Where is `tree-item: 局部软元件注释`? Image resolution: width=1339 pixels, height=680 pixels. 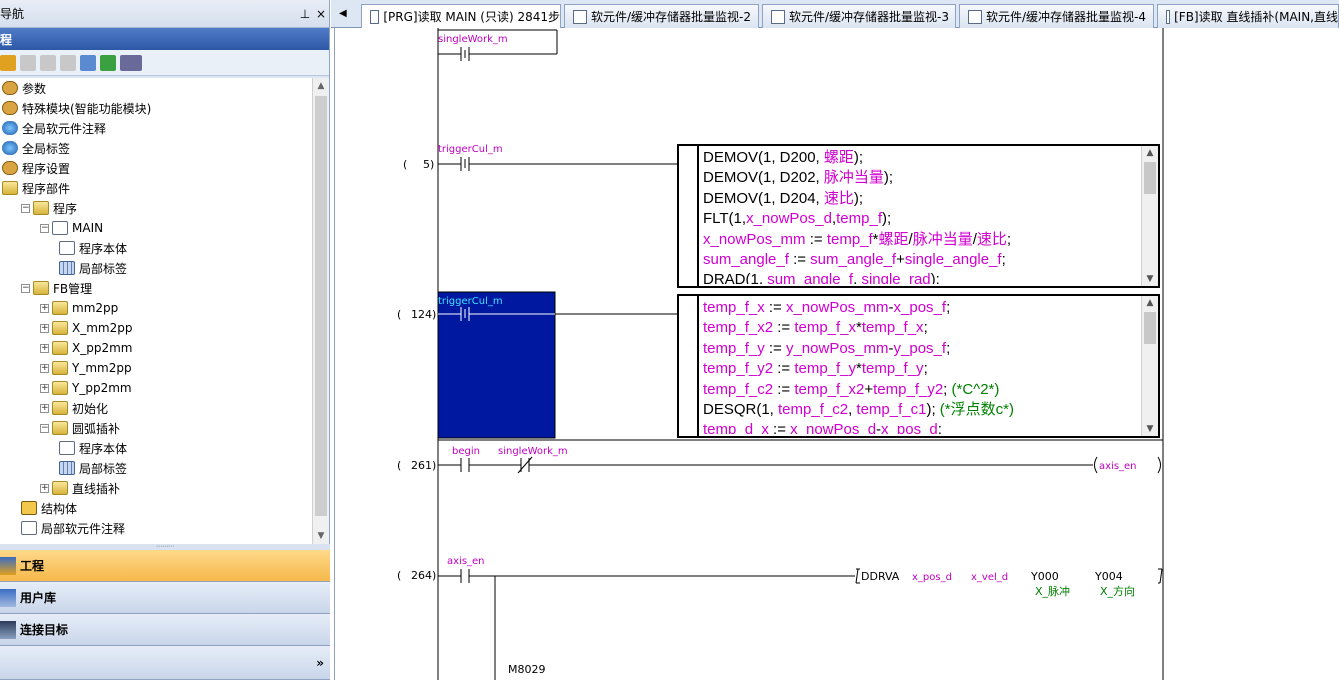 tree-item: 局部软元件注释 is located at coordinates (73, 528).